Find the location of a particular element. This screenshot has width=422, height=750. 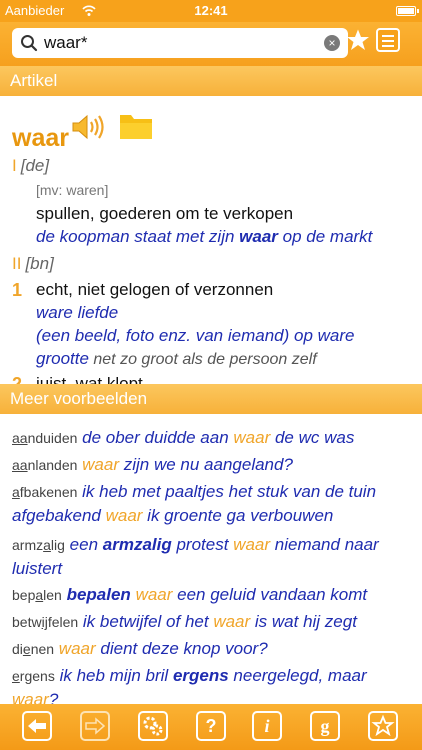

sense2-example-3: grootte net zo groot als de persoon zelf is located at coordinates (176, 359).